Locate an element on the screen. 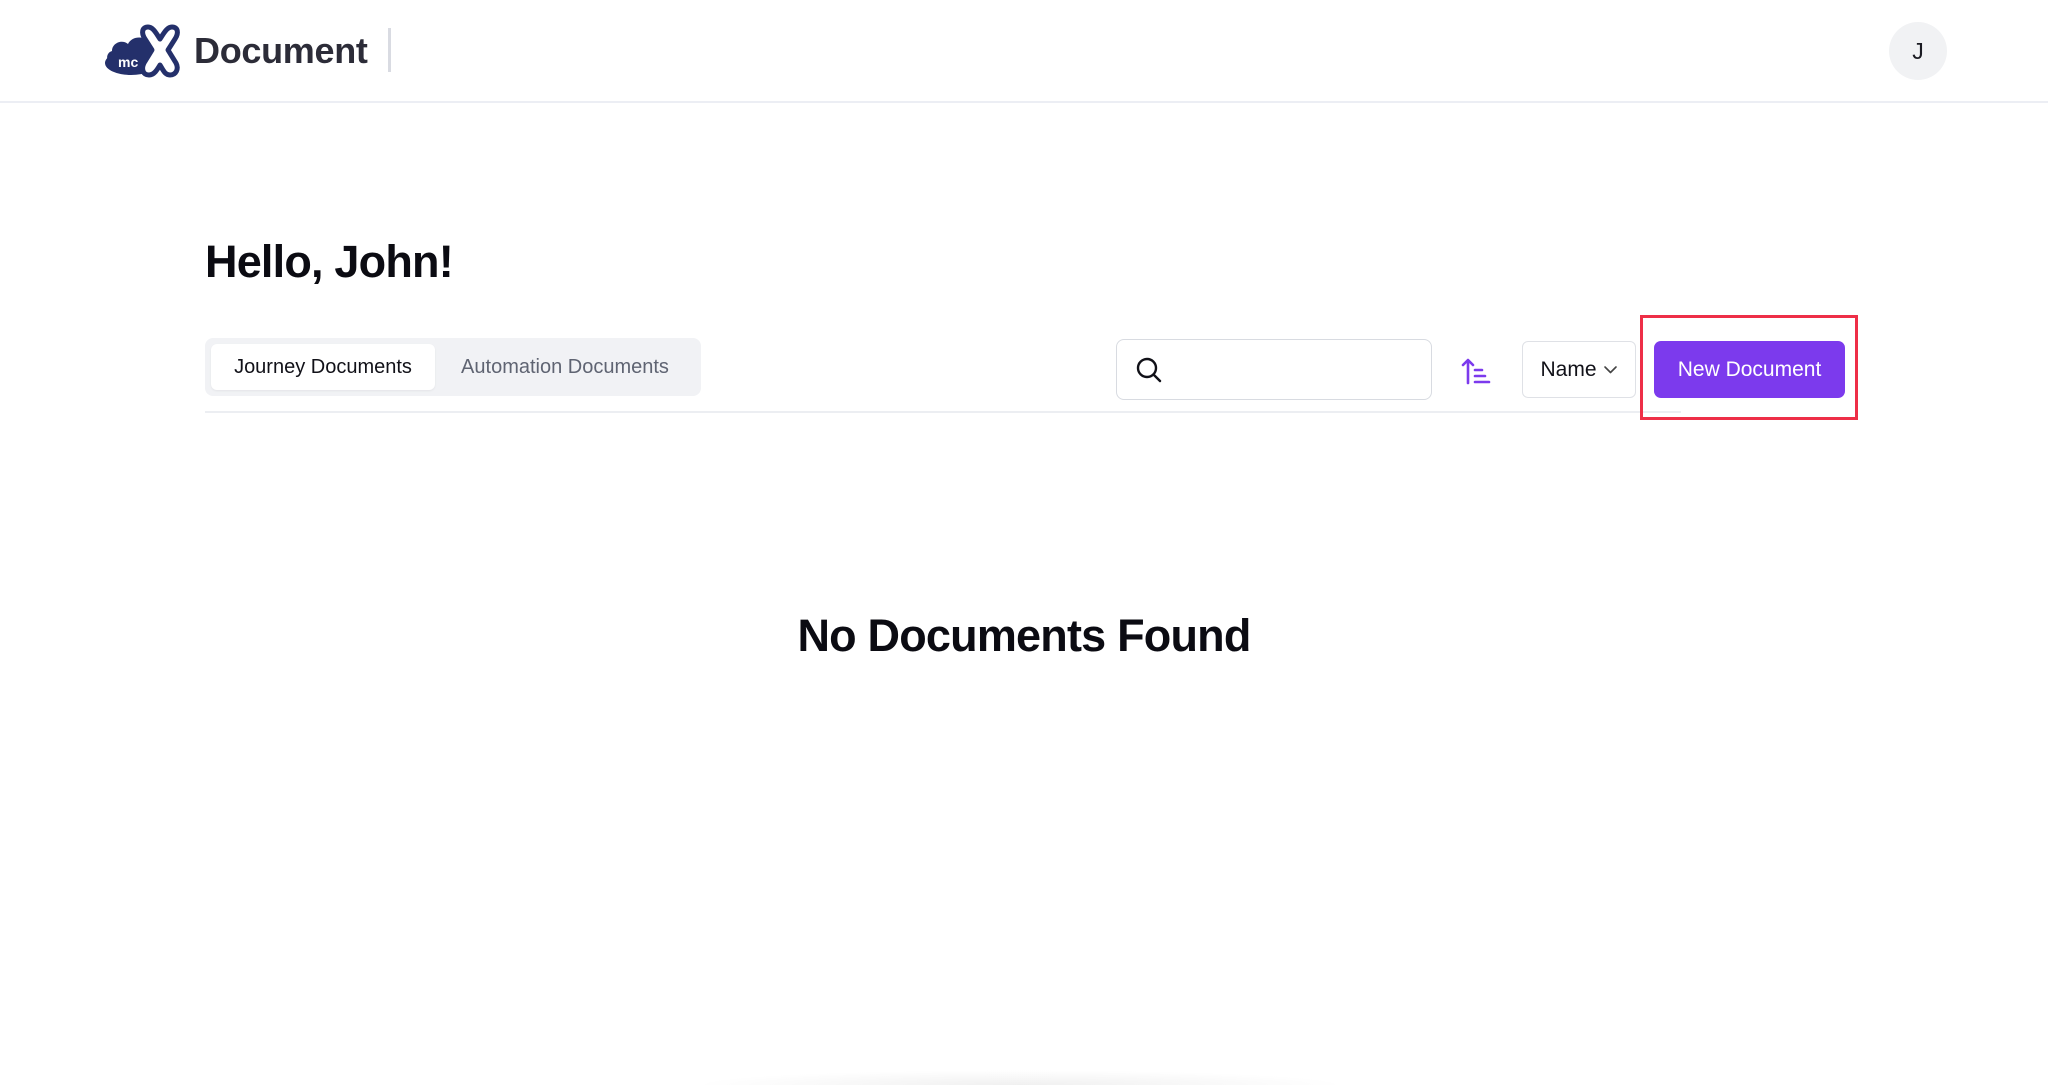 The width and height of the screenshot is (2048, 1085). top-navbar: mc Document J is located at coordinates (1024, 51).